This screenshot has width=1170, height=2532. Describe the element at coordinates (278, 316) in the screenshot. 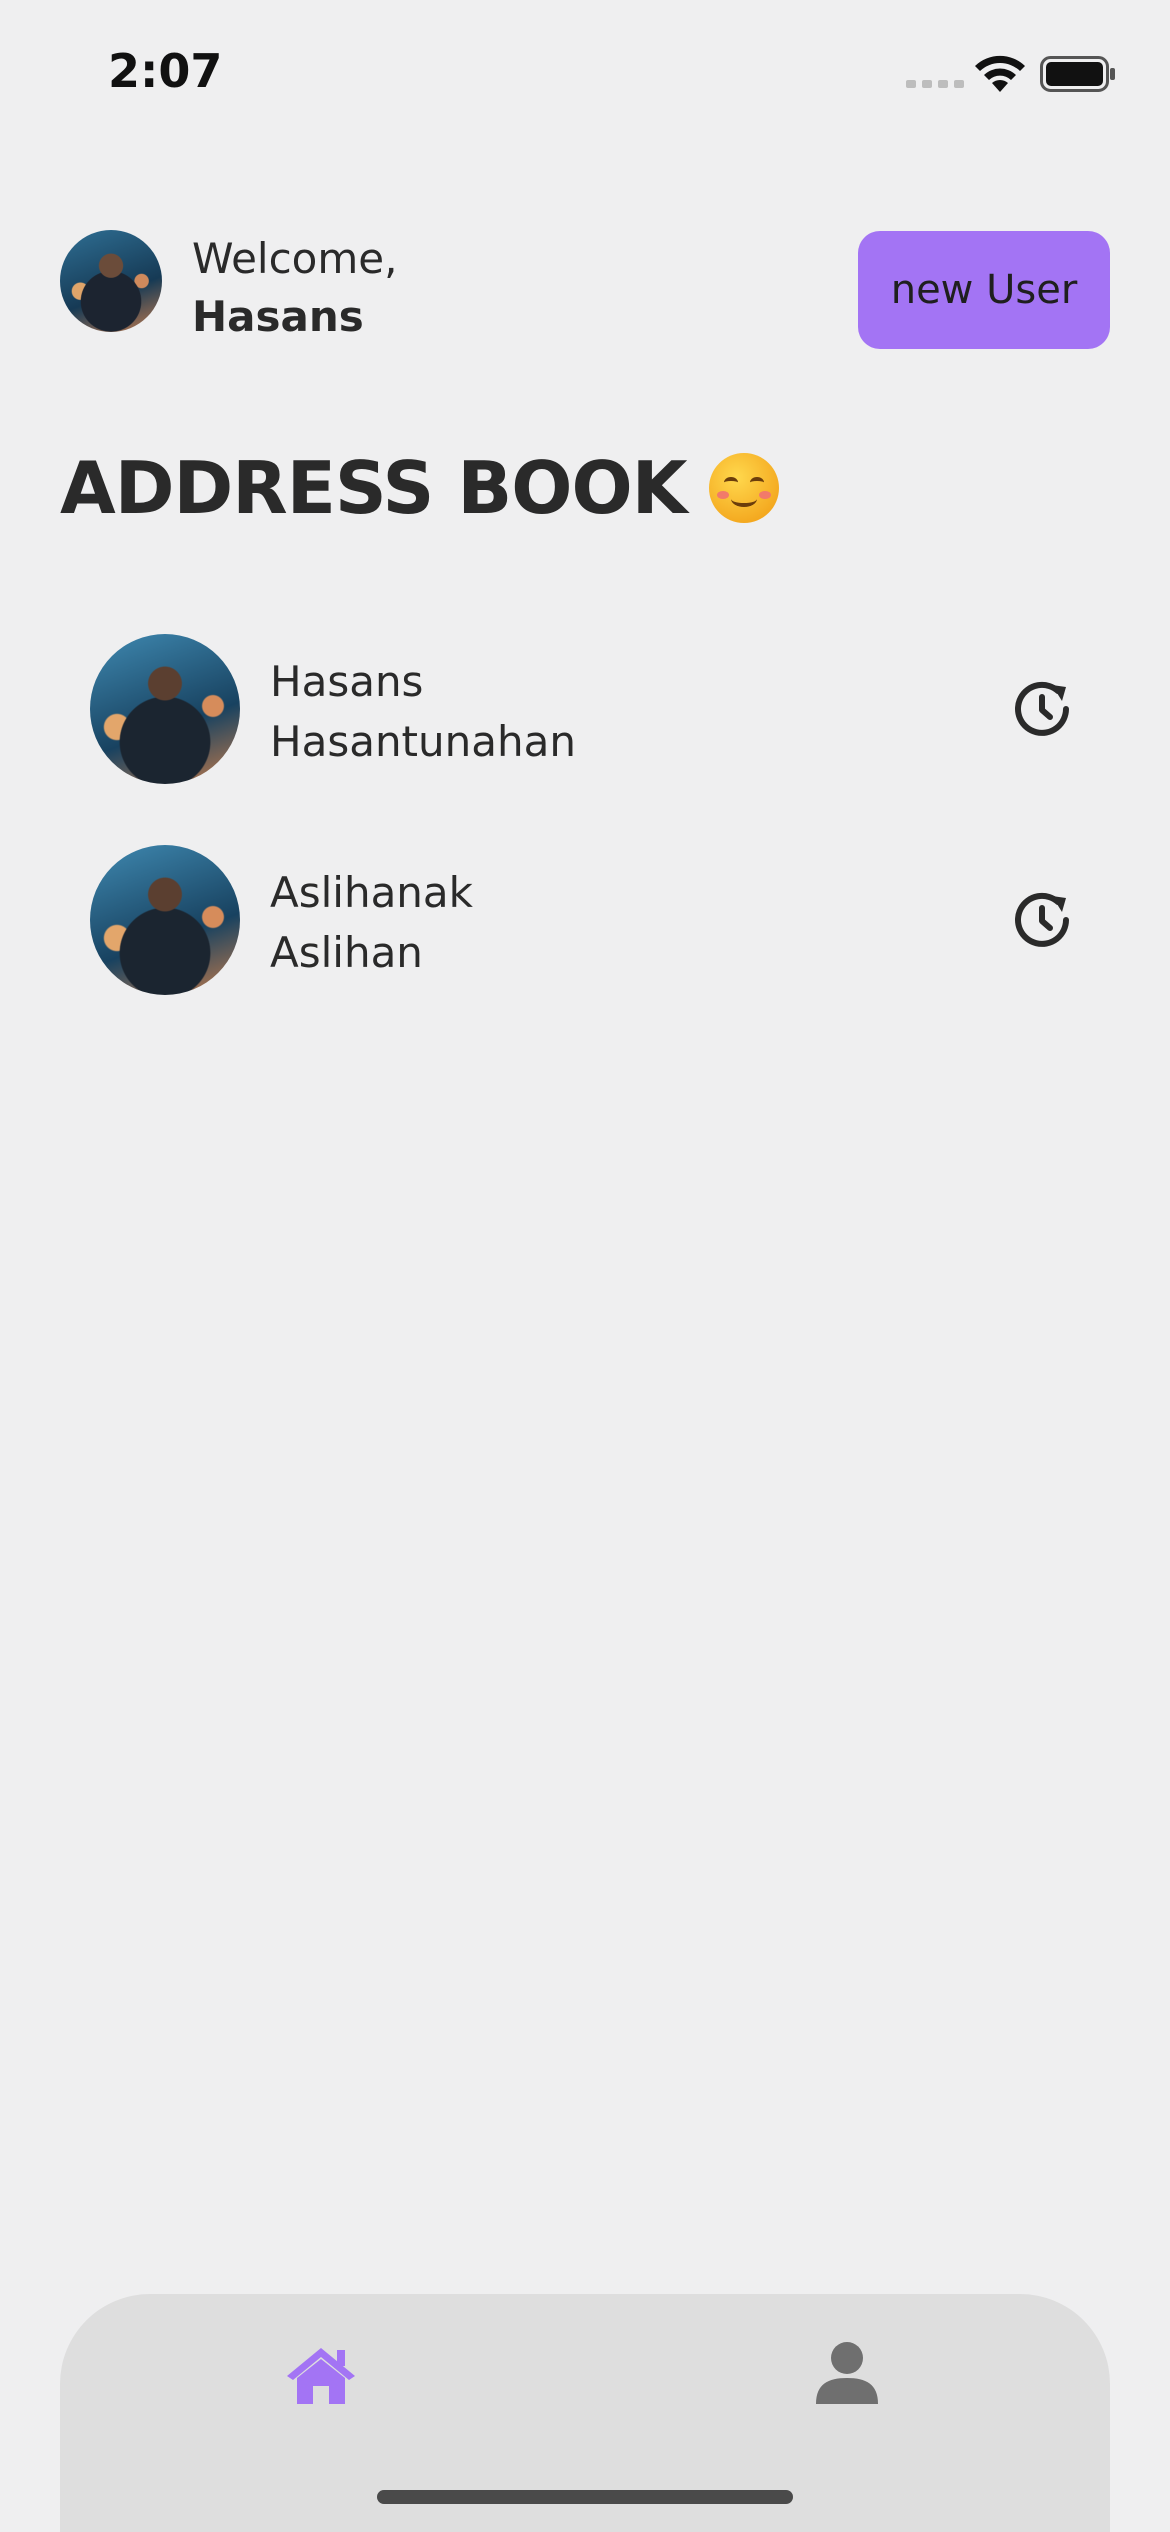

I see `current-username: Hasans` at that location.